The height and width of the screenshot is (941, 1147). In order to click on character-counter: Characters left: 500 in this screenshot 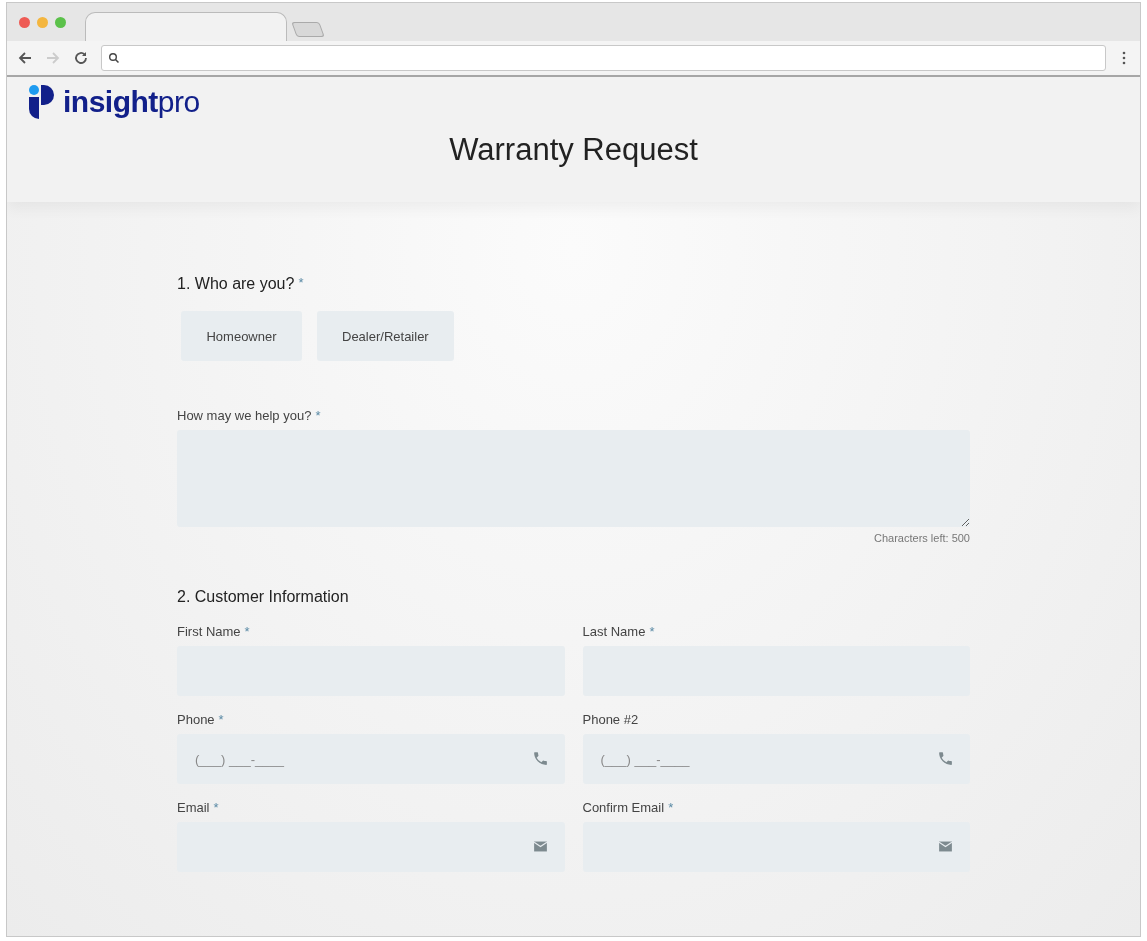, I will do `click(921, 538)`.